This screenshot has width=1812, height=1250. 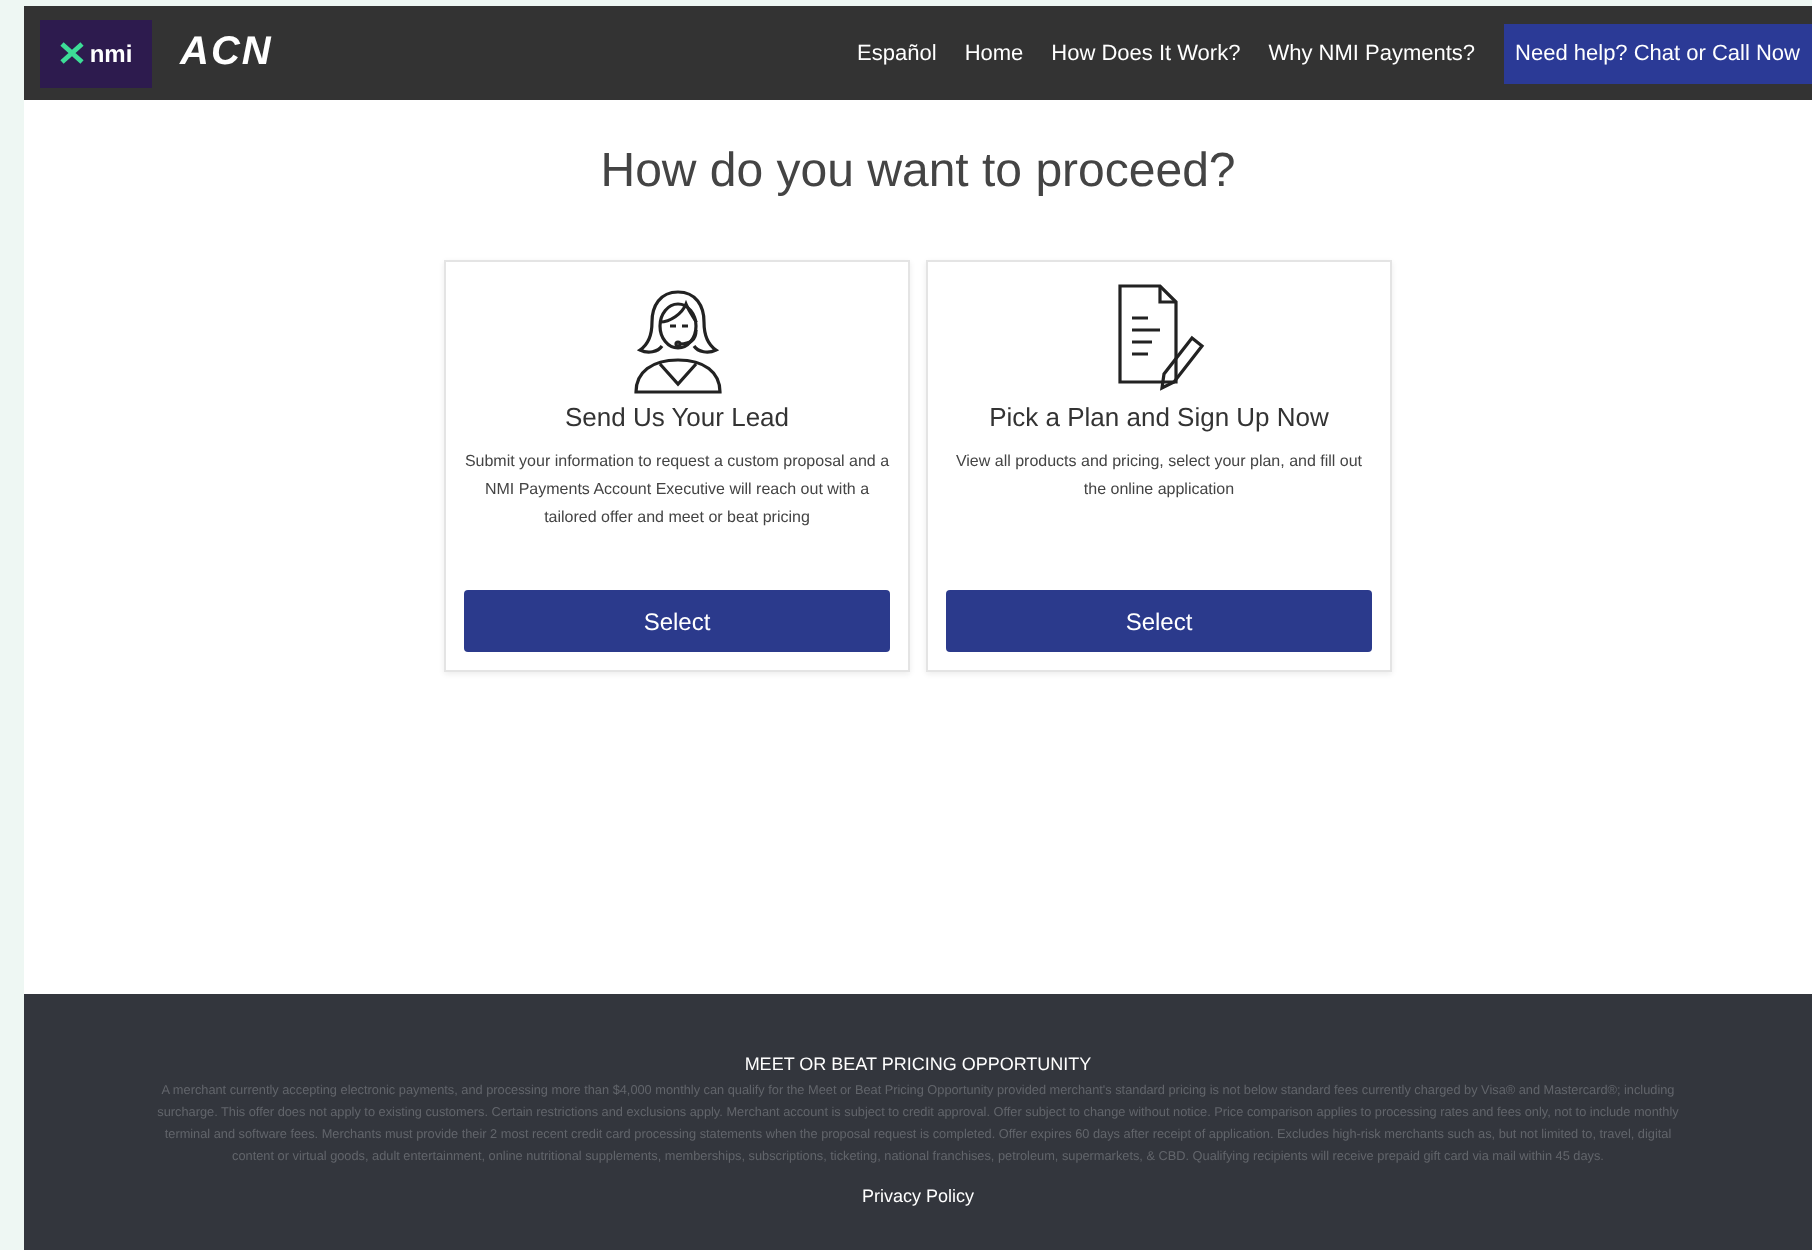 I want to click on privacy-policy-link: Privacy Policy, so click(x=917, y=1196).